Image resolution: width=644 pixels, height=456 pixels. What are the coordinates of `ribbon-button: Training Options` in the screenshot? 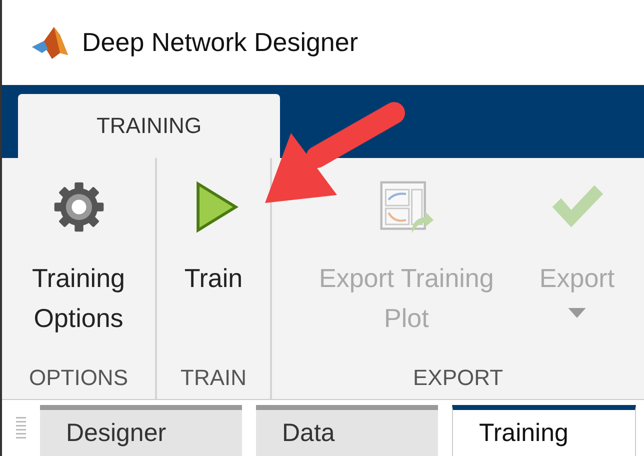 It's located at (78, 267).